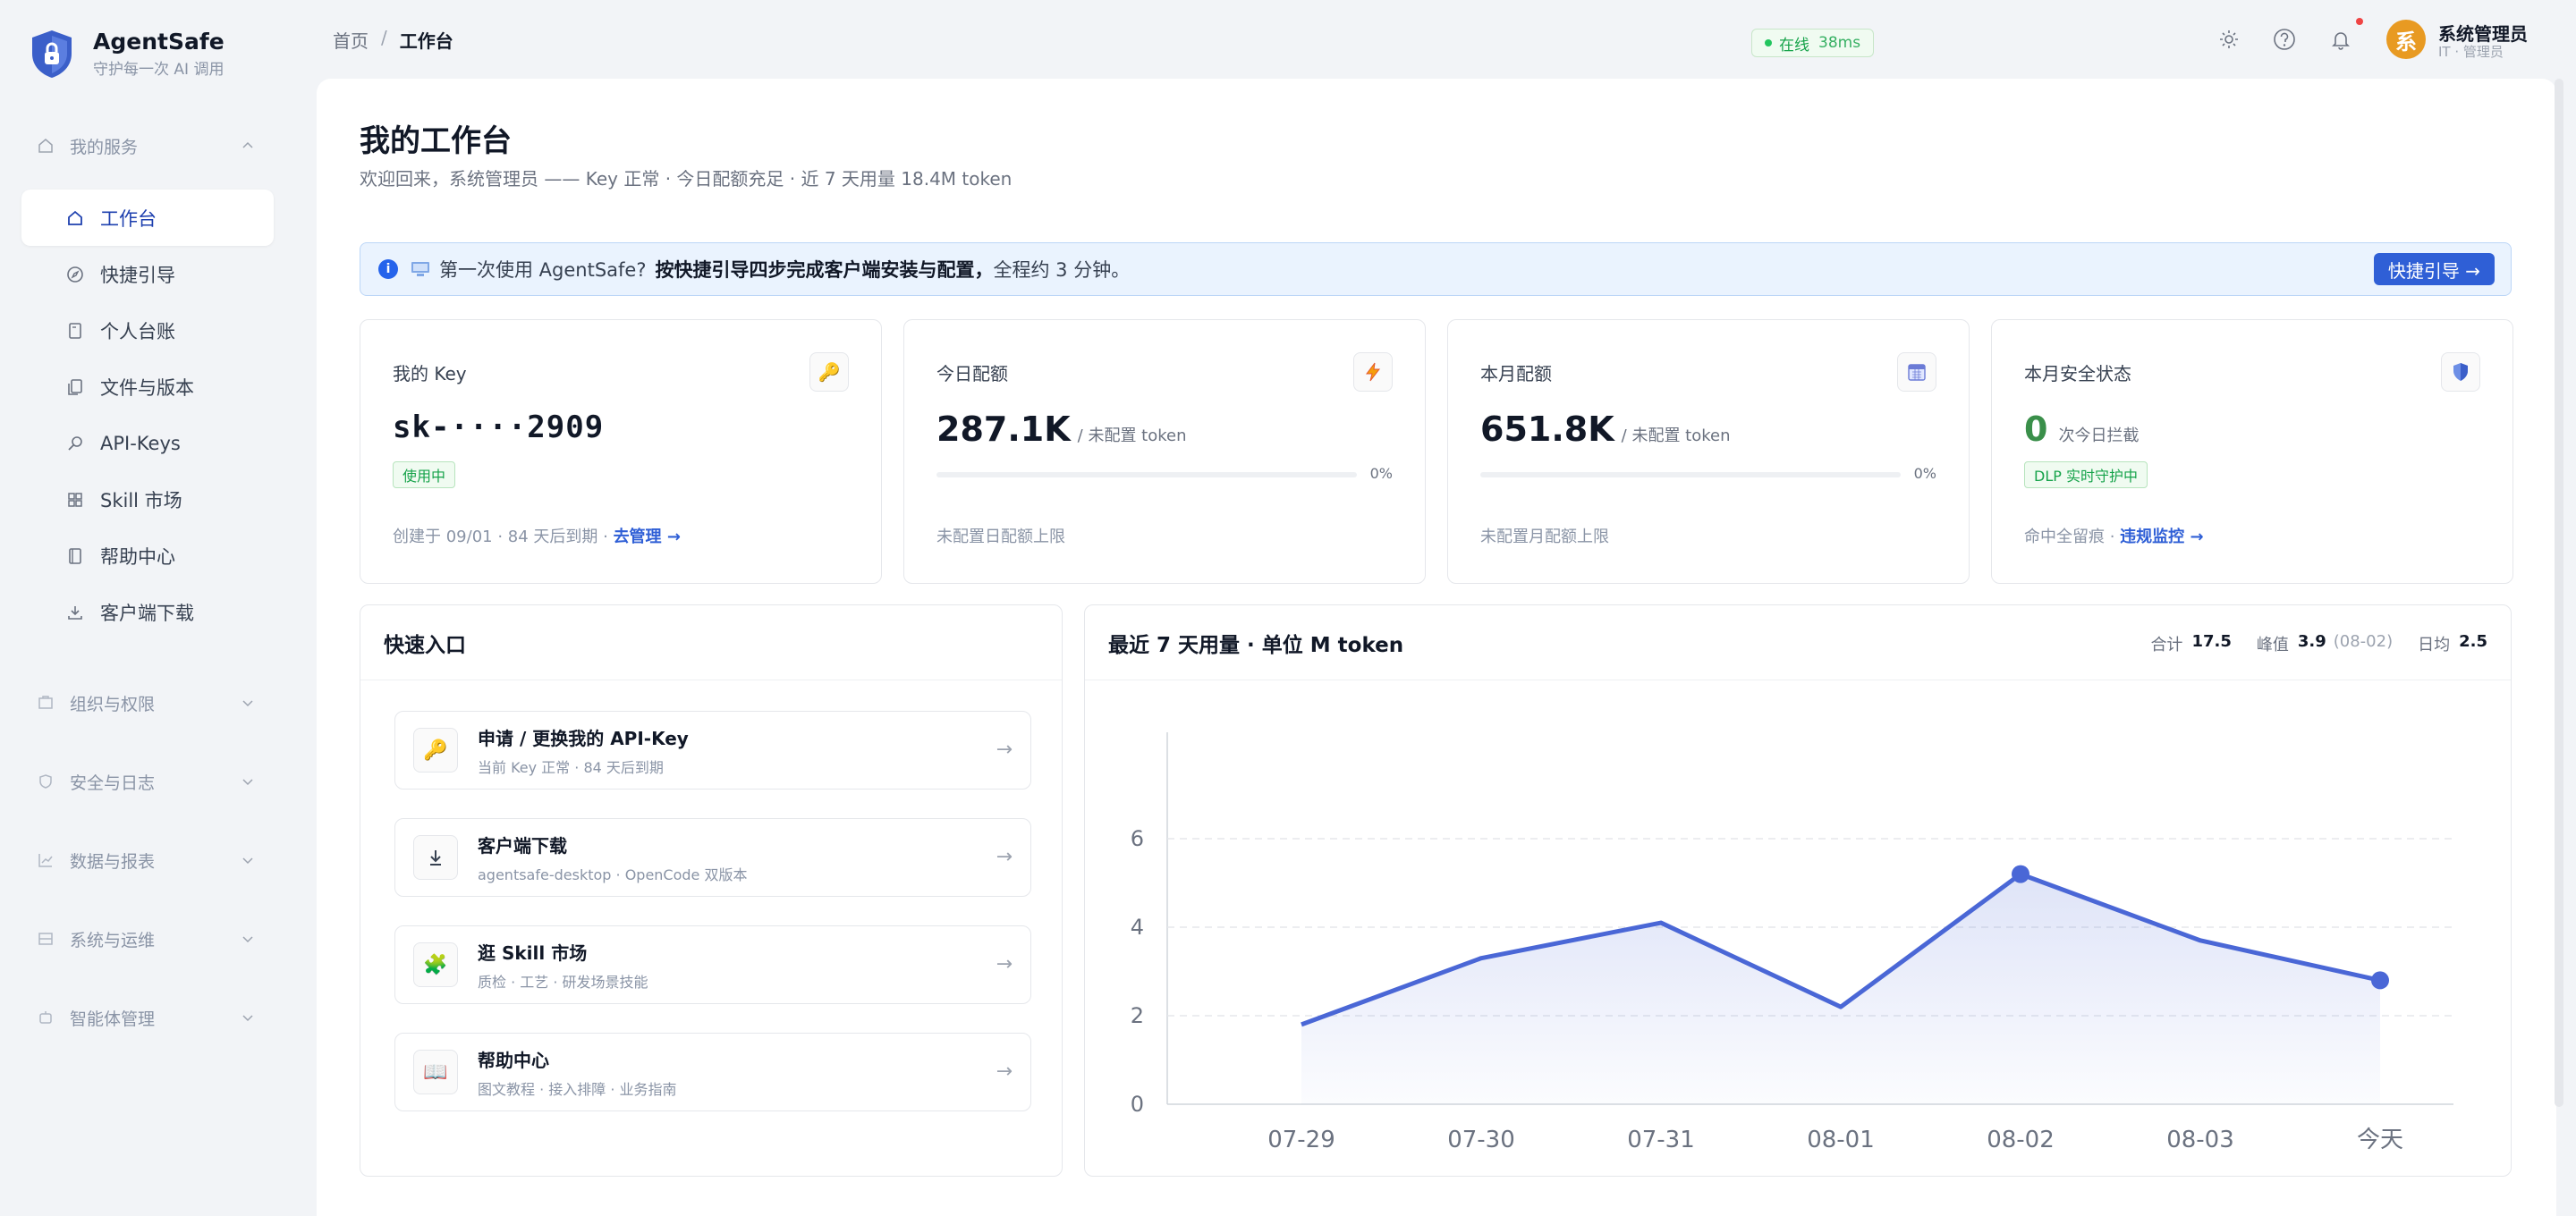 The height and width of the screenshot is (1216, 2576). Describe the element at coordinates (2211, 641) in the screenshot. I see `total-value: 17.5` at that location.